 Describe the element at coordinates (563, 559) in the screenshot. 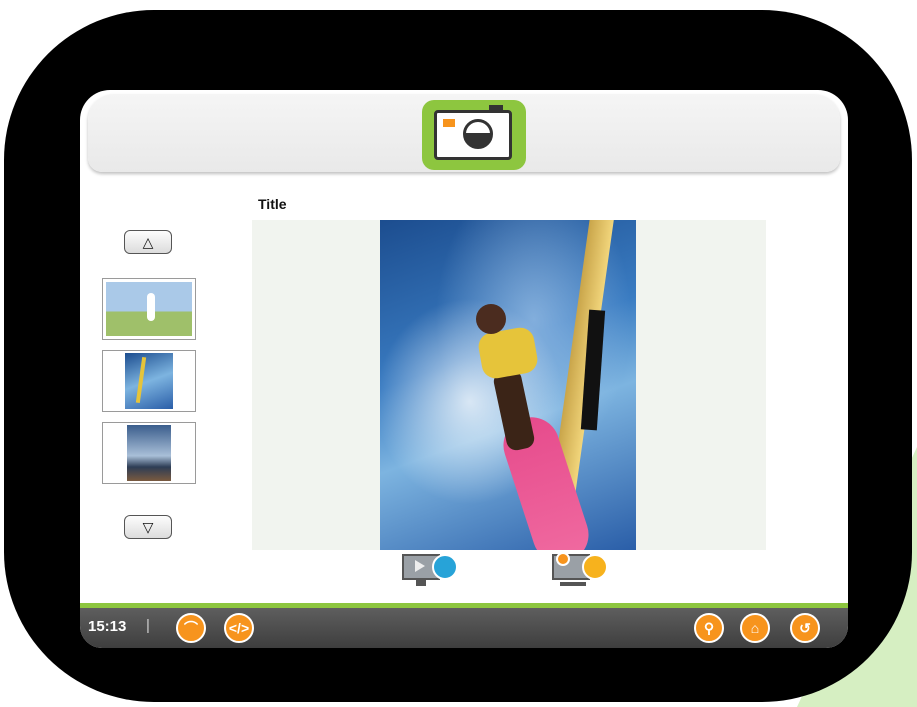

I see `share-node-icon` at that location.